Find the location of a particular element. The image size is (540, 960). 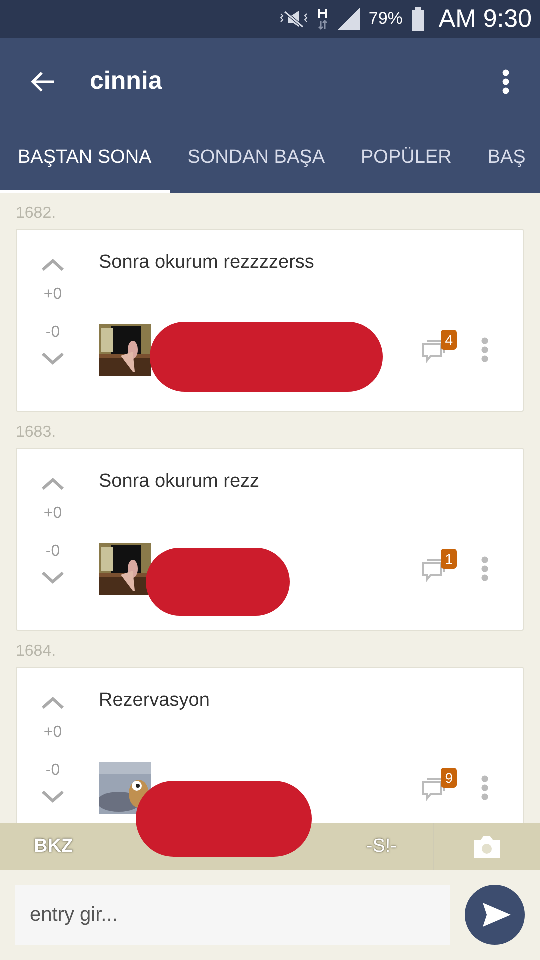

entry-number: 1682. is located at coordinates (37, 214).